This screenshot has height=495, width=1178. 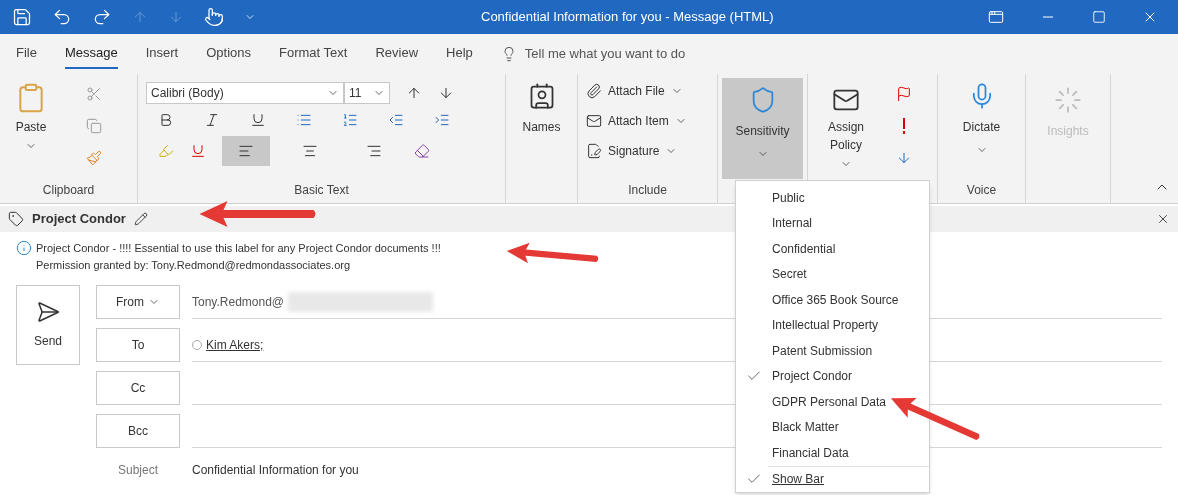 I want to click on dictate-button: Dictate, so click(x=981, y=131).